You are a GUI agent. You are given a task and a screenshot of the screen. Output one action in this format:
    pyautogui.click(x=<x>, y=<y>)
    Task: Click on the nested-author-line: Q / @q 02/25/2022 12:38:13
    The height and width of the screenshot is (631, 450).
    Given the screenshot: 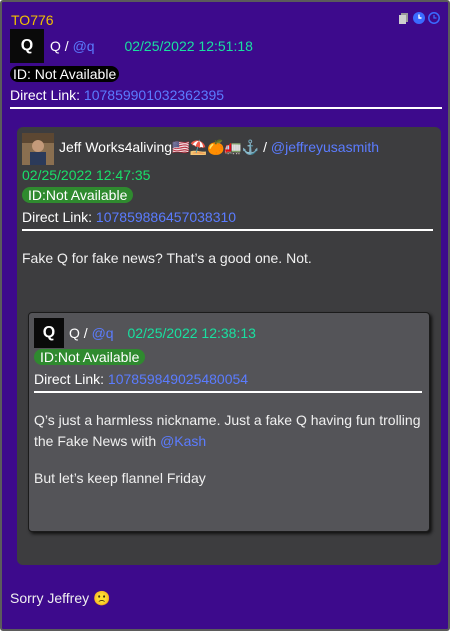 What is the action you would take?
    pyautogui.click(x=162, y=333)
    